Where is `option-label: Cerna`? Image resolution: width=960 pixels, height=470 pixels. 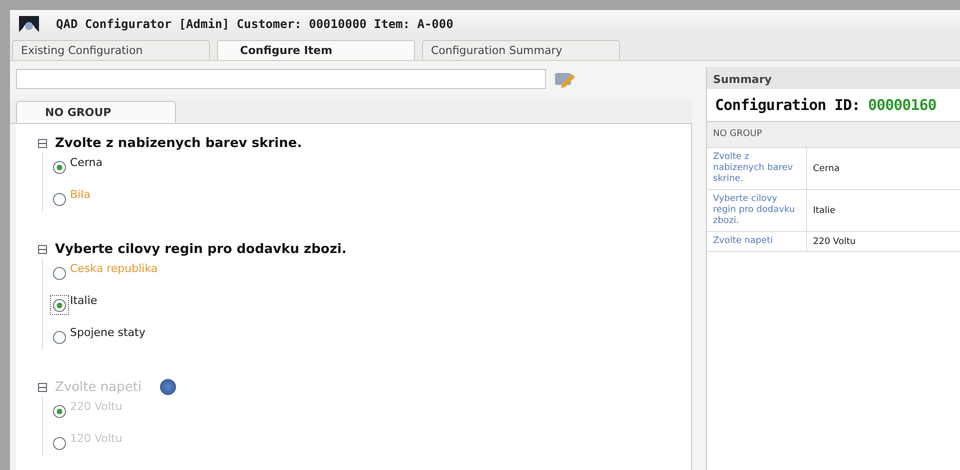
option-label: Cerna is located at coordinates (86, 162).